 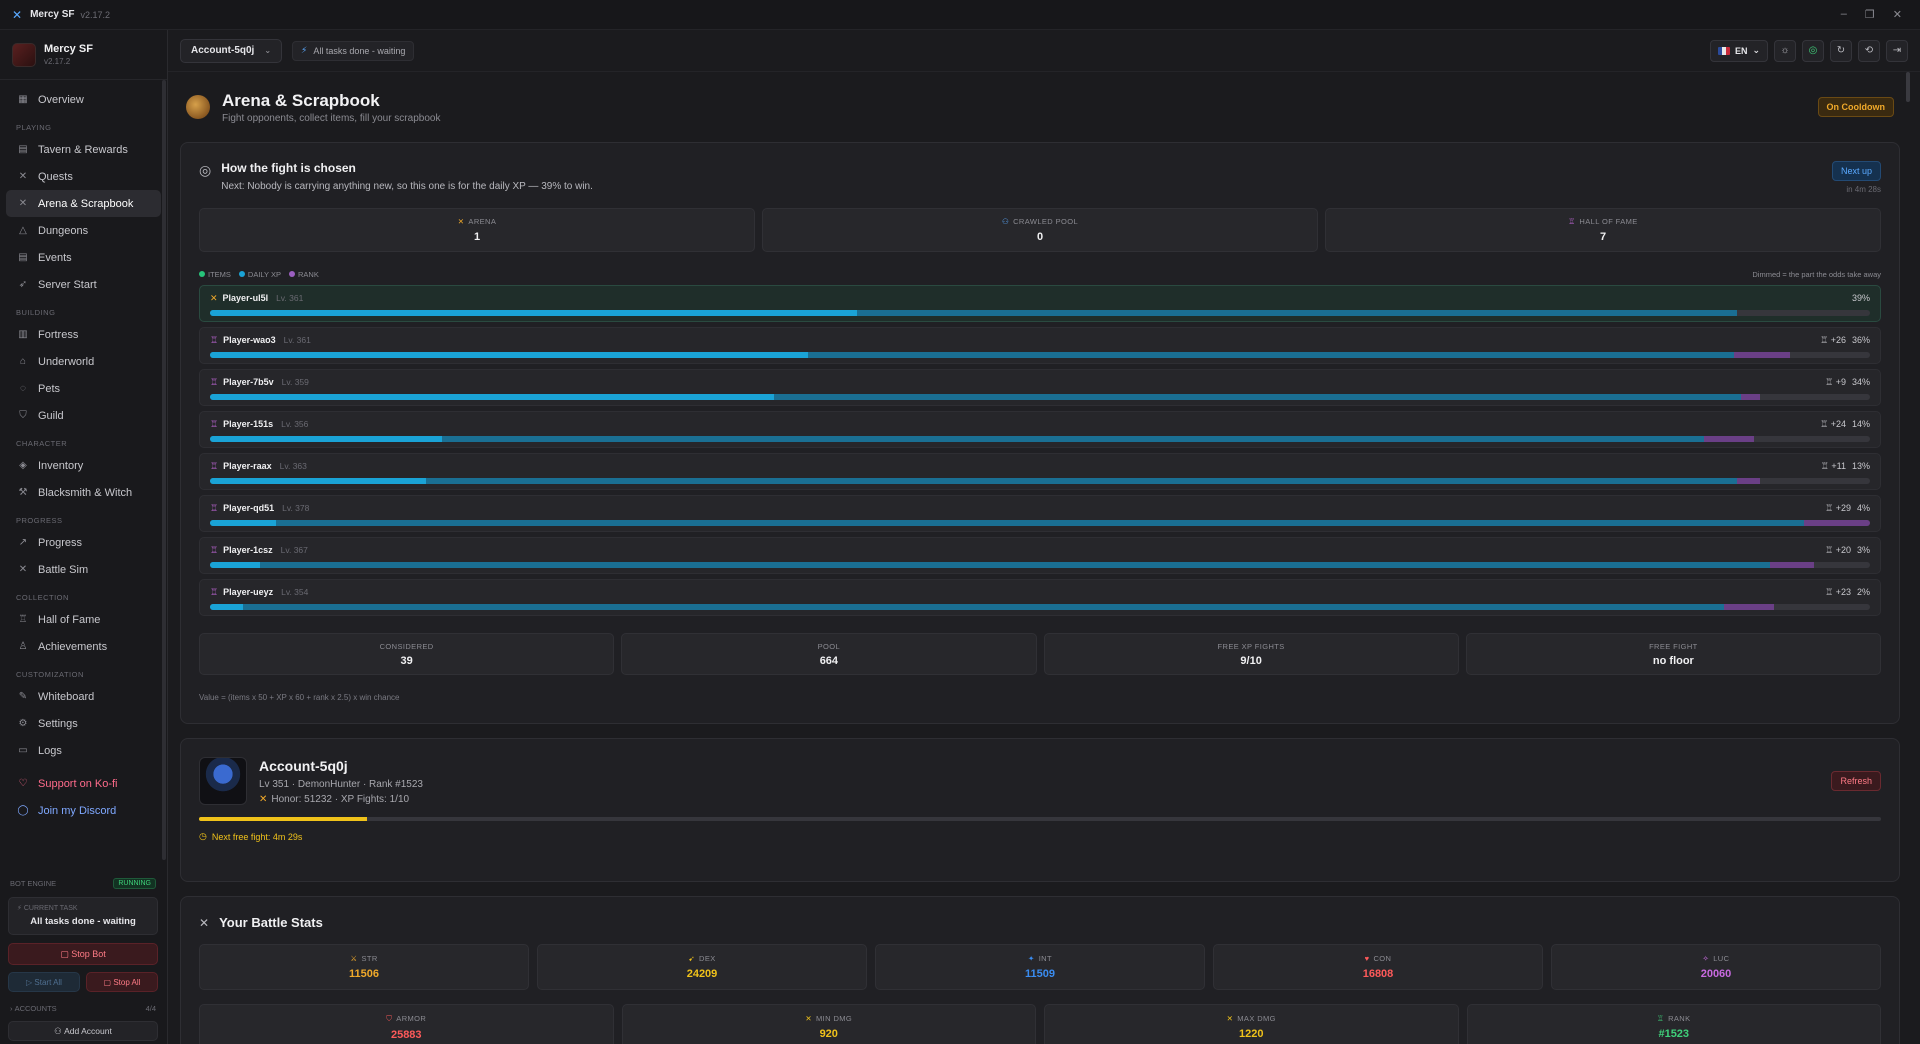 I want to click on swords-icon: ✕, so click(x=23, y=203).